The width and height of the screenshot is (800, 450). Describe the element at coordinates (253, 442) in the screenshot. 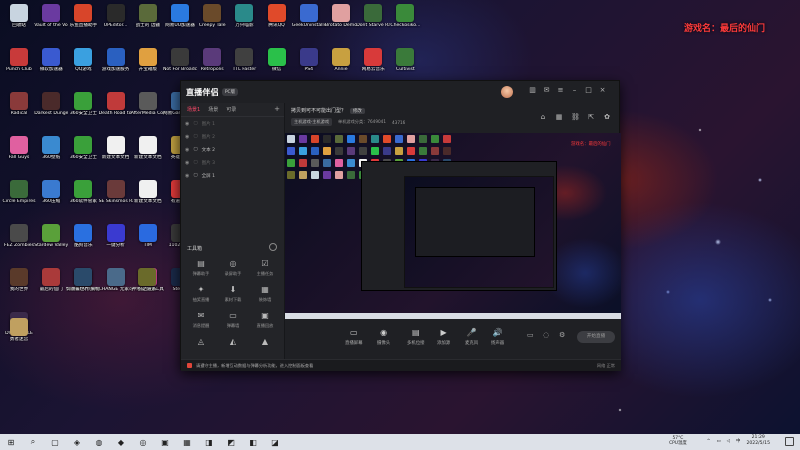

I see `taskbar-app-icon: ◧` at that location.